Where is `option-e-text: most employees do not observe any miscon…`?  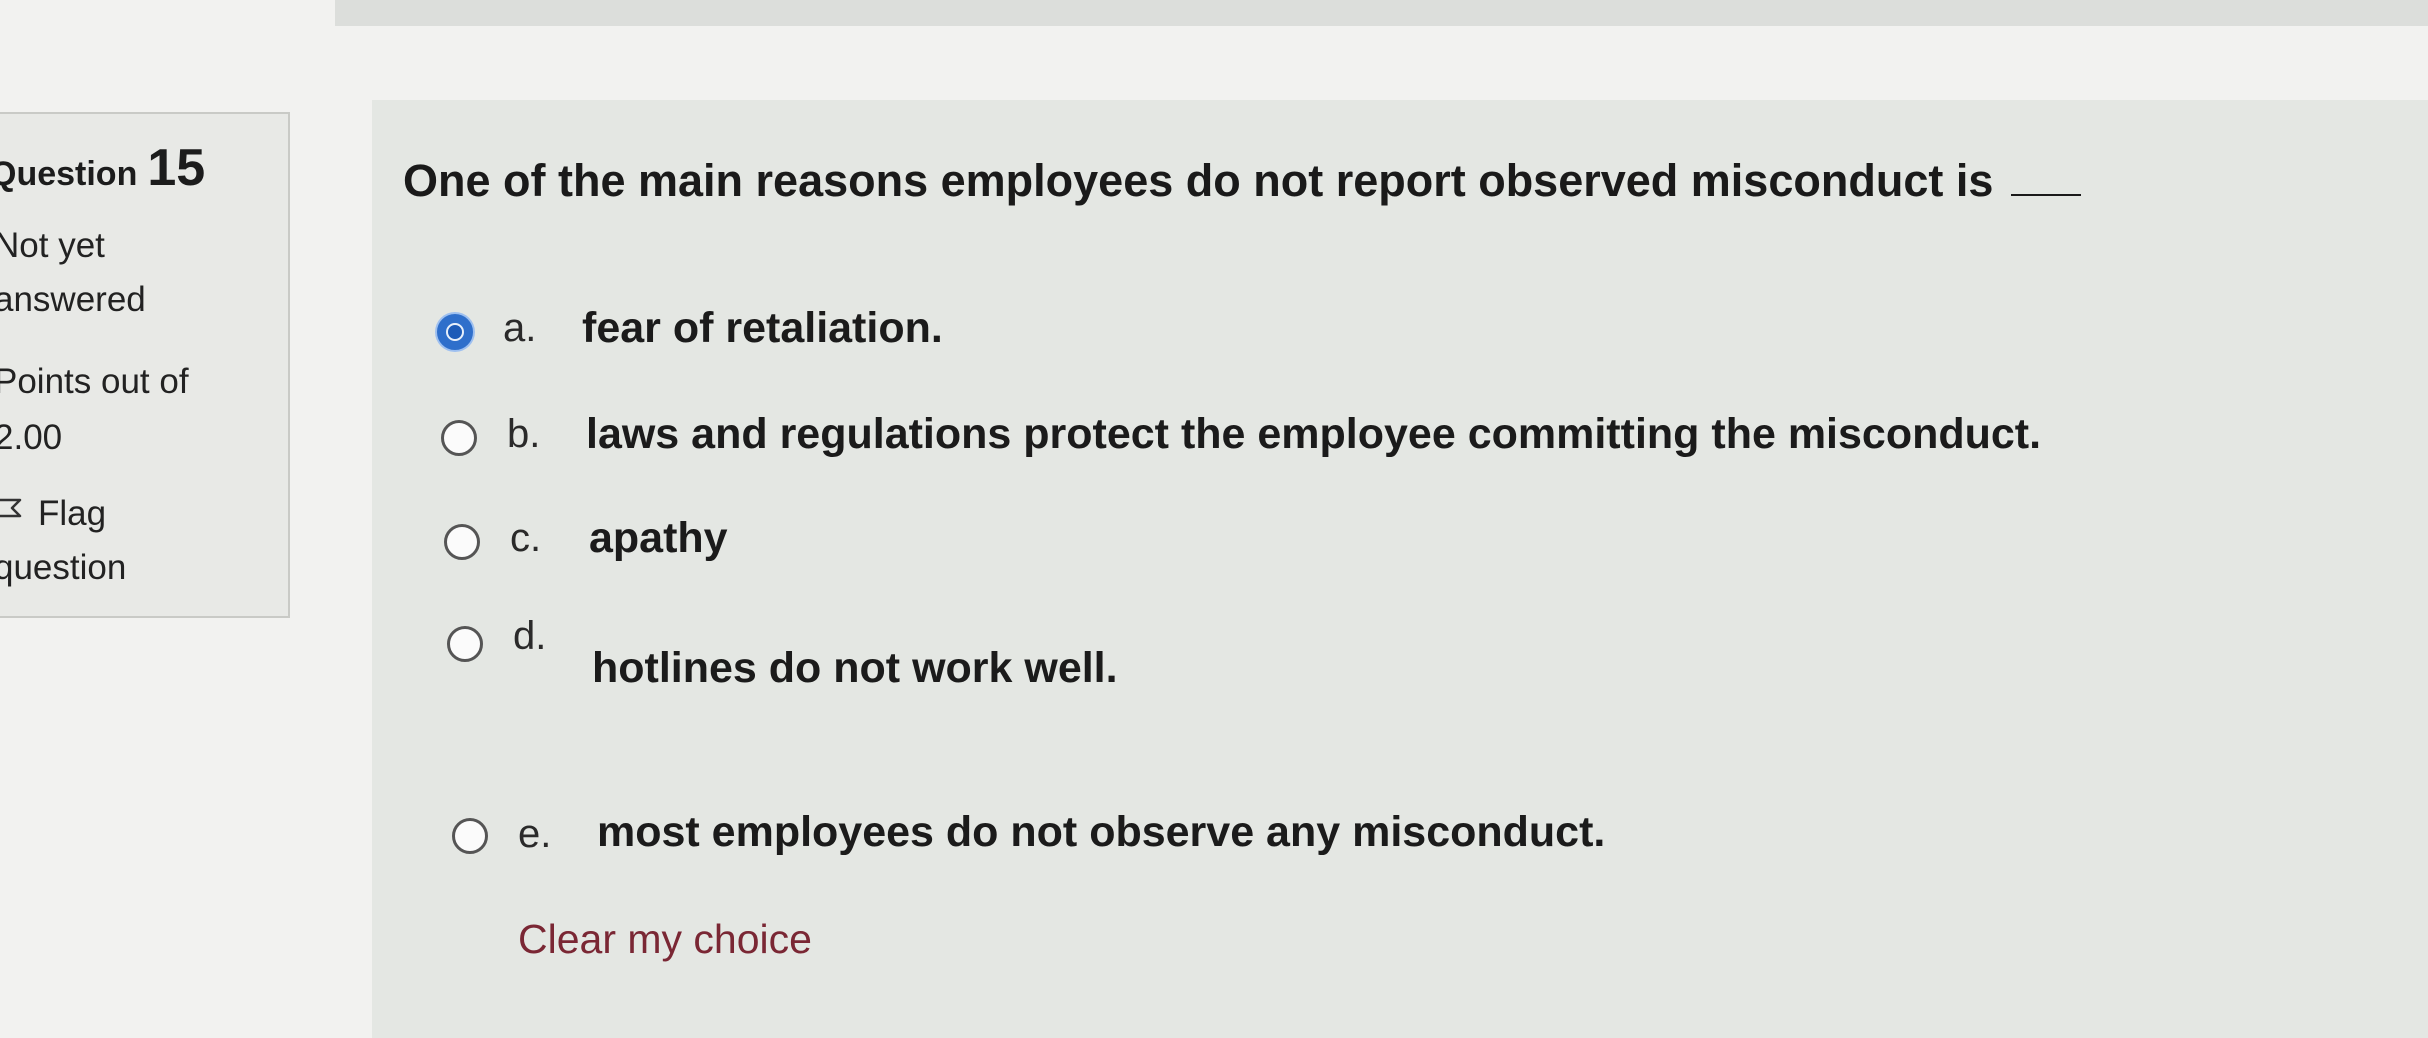
option-e-text: most employees do not observe any miscon… is located at coordinates (1101, 832).